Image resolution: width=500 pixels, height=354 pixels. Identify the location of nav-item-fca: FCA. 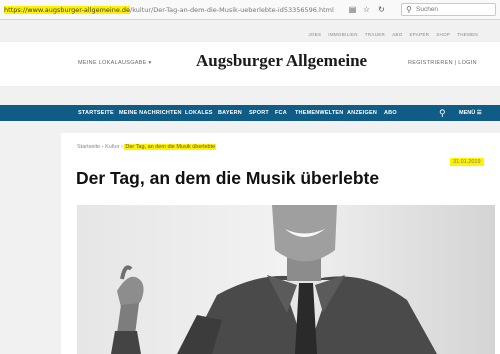
(281, 113).